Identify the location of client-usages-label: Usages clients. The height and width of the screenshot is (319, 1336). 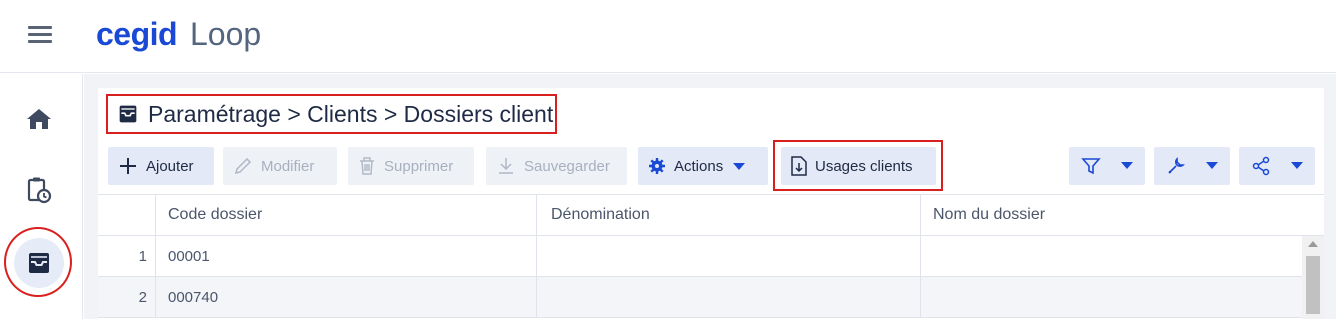
(864, 166).